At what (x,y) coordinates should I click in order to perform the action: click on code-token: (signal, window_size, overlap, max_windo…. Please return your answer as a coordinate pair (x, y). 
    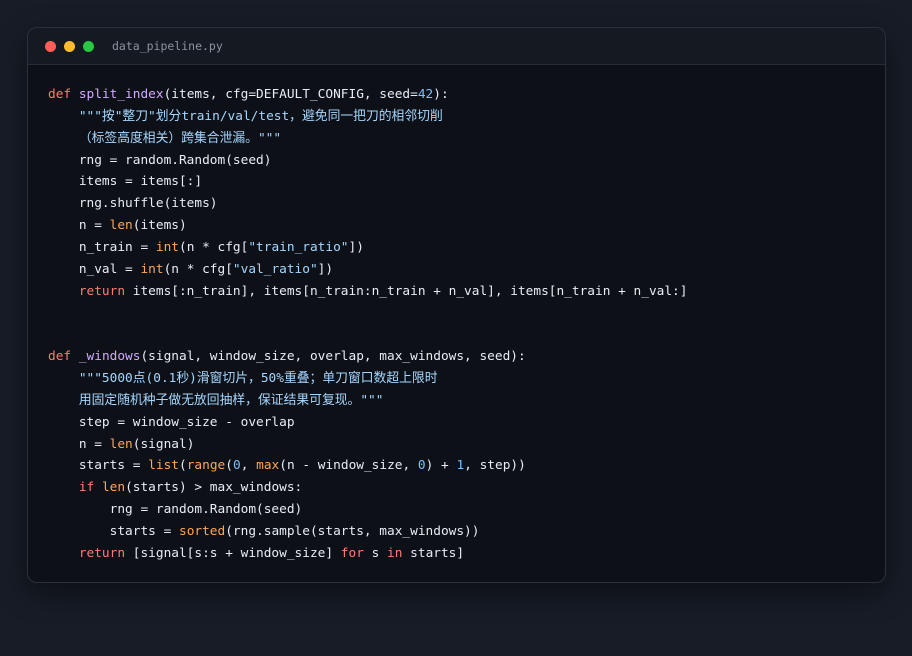
    Looking at the image, I should click on (333, 357).